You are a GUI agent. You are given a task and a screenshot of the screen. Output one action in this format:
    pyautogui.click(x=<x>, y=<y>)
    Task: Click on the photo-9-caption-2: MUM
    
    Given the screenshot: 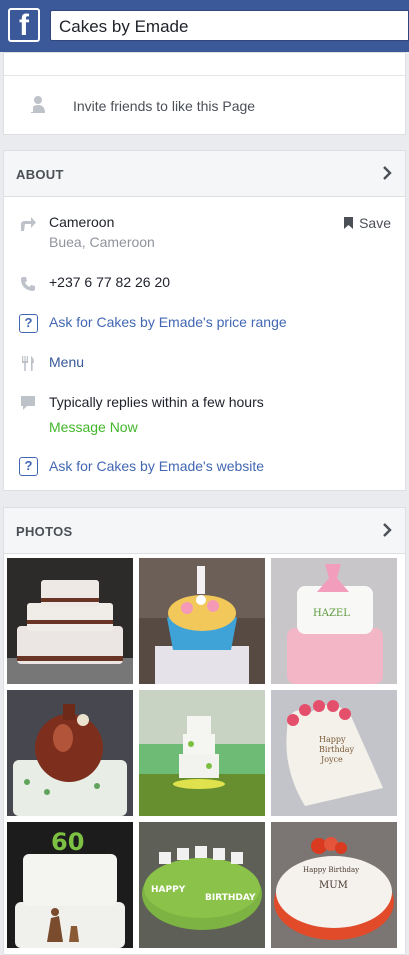 What is the action you would take?
    pyautogui.click(x=333, y=885)
    